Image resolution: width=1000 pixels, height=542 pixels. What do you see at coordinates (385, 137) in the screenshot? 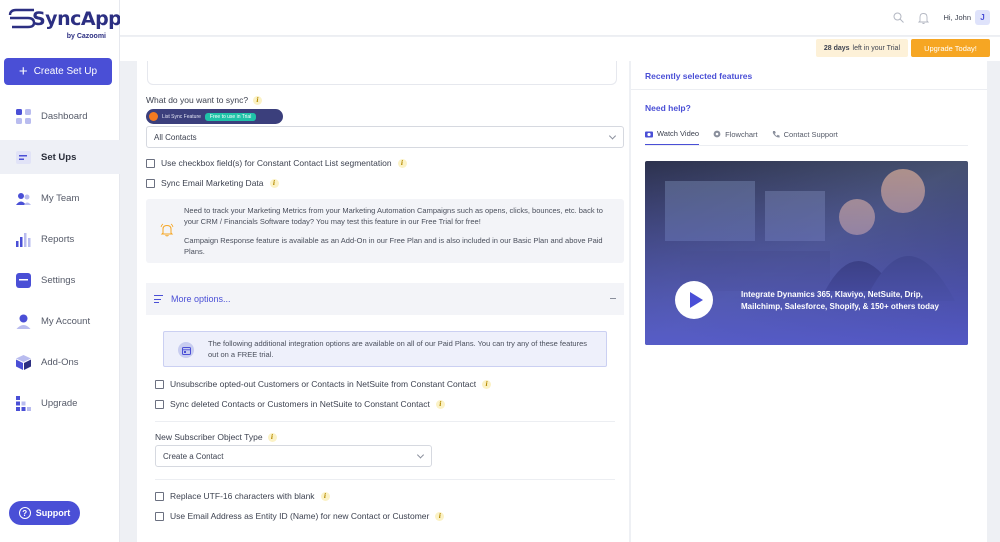
I see `sync-type-select: All Contacts` at bounding box center [385, 137].